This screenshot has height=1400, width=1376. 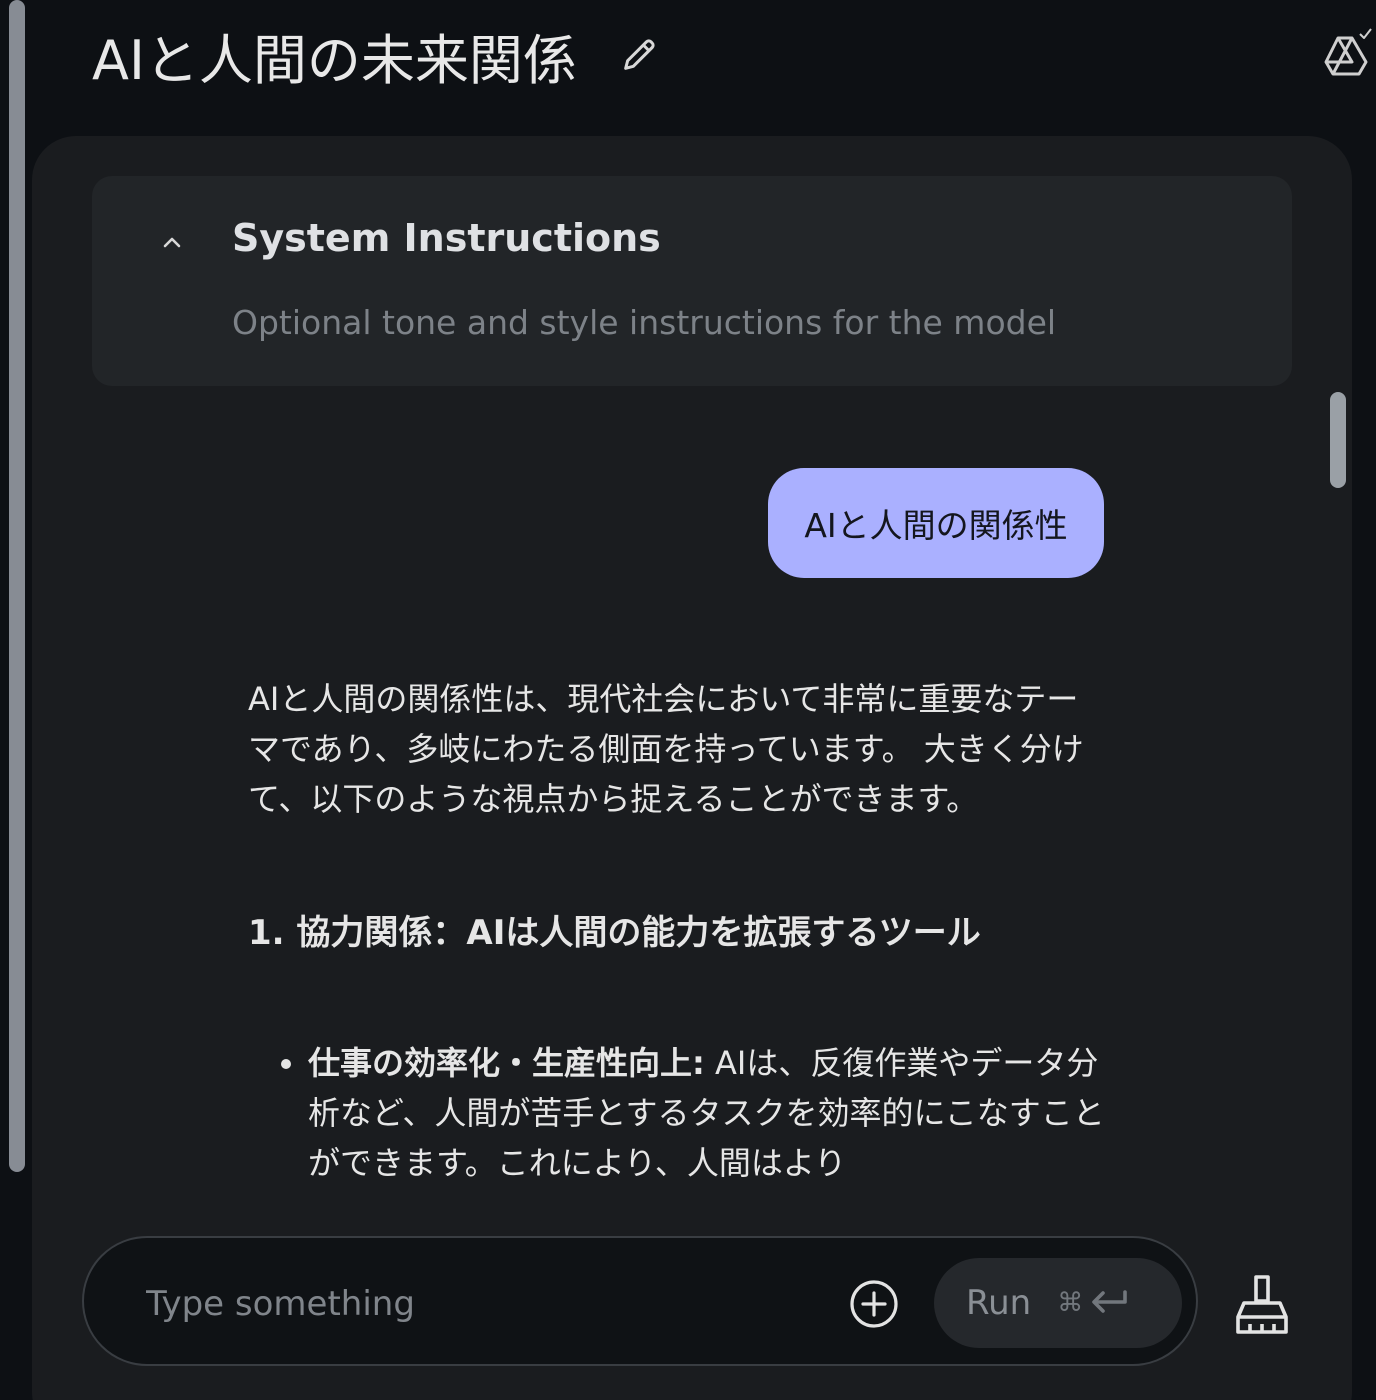 What do you see at coordinates (1338, 440) in the screenshot?
I see `chat-scrollbar` at bounding box center [1338, 440].